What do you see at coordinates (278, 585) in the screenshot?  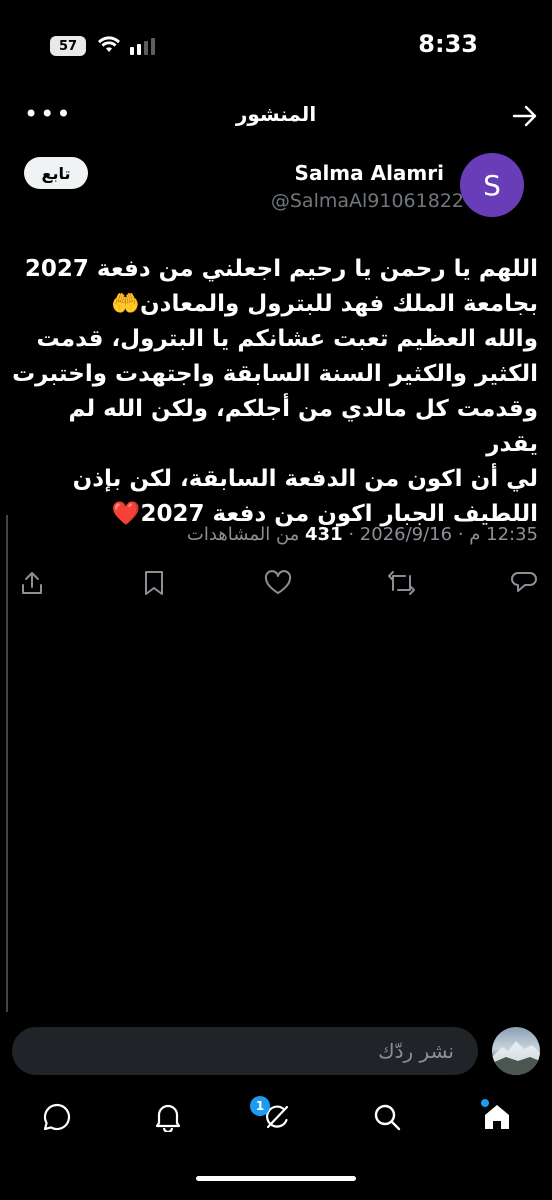 I see `like-icon` at bounding box center [278, 585].